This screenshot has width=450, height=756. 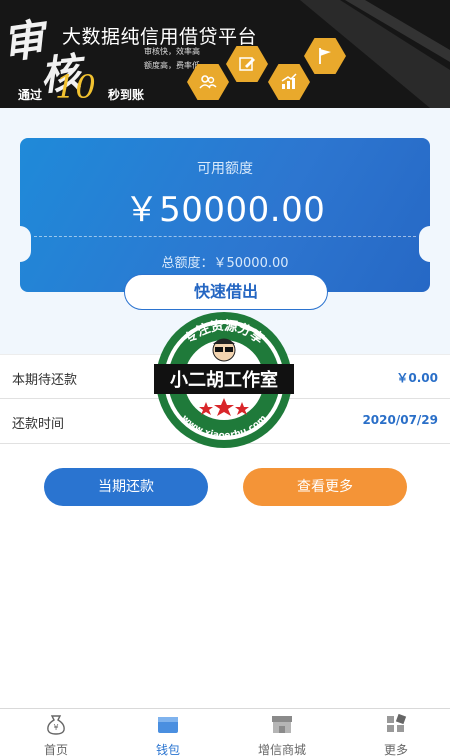 I want to click on banner-arrive: 秒到账, so click(x=126, y=95).